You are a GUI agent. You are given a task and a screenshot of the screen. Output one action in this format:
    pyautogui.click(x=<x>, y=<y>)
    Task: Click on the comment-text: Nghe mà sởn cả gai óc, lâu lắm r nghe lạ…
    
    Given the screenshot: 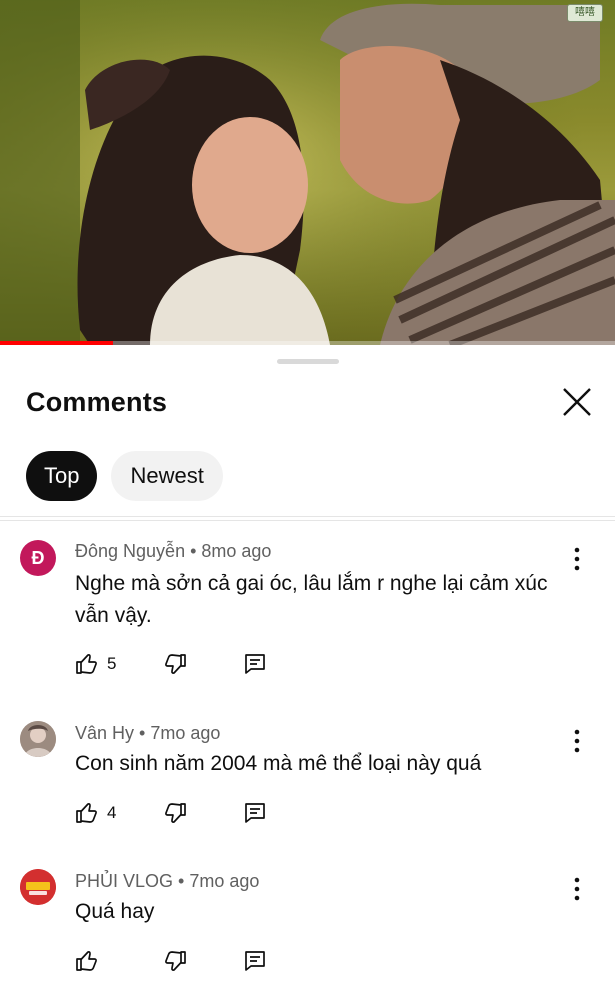 What is the action you would take?
    pyautogui.click(x=311, y=599)
    